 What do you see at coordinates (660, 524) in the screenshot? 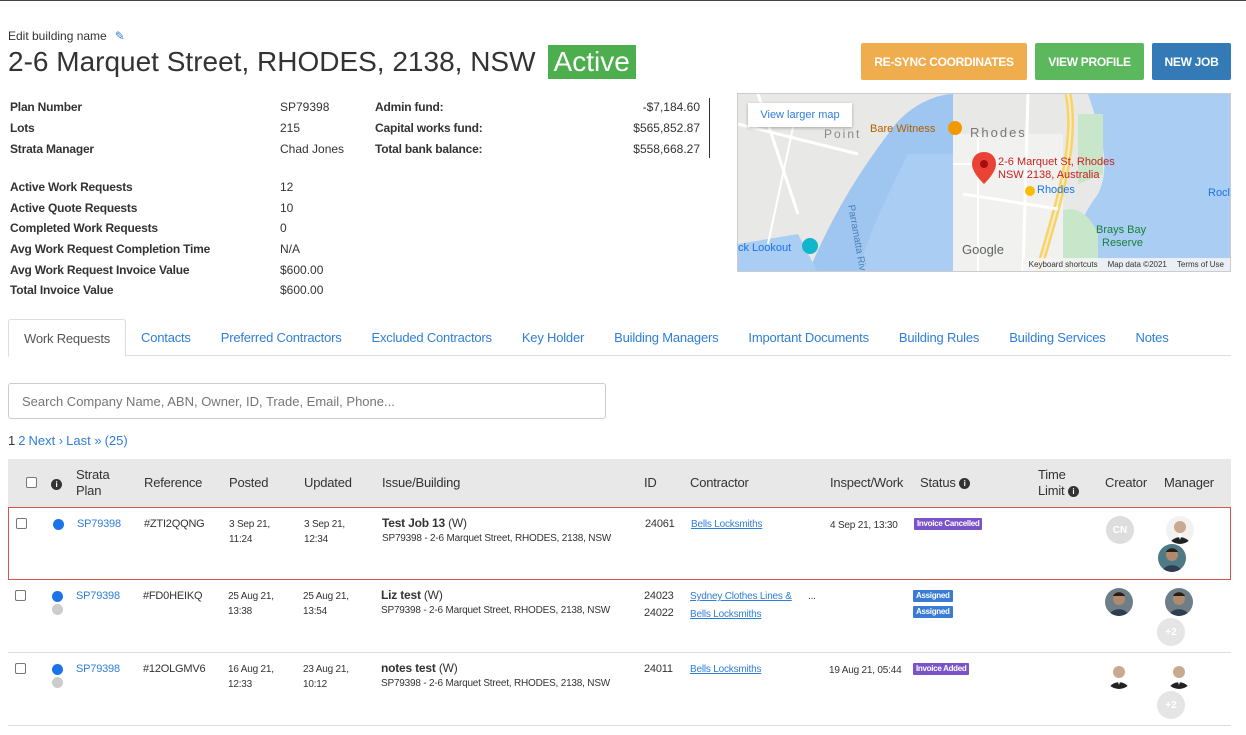
I see `row-id: 24061` at bounding box center [660, 524].